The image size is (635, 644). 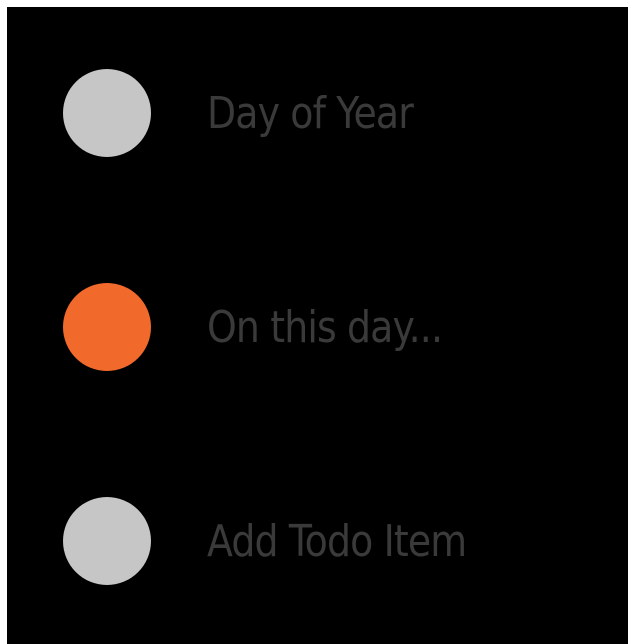 I want to click on item-label: Day of Year, so click(x=310, y=113).